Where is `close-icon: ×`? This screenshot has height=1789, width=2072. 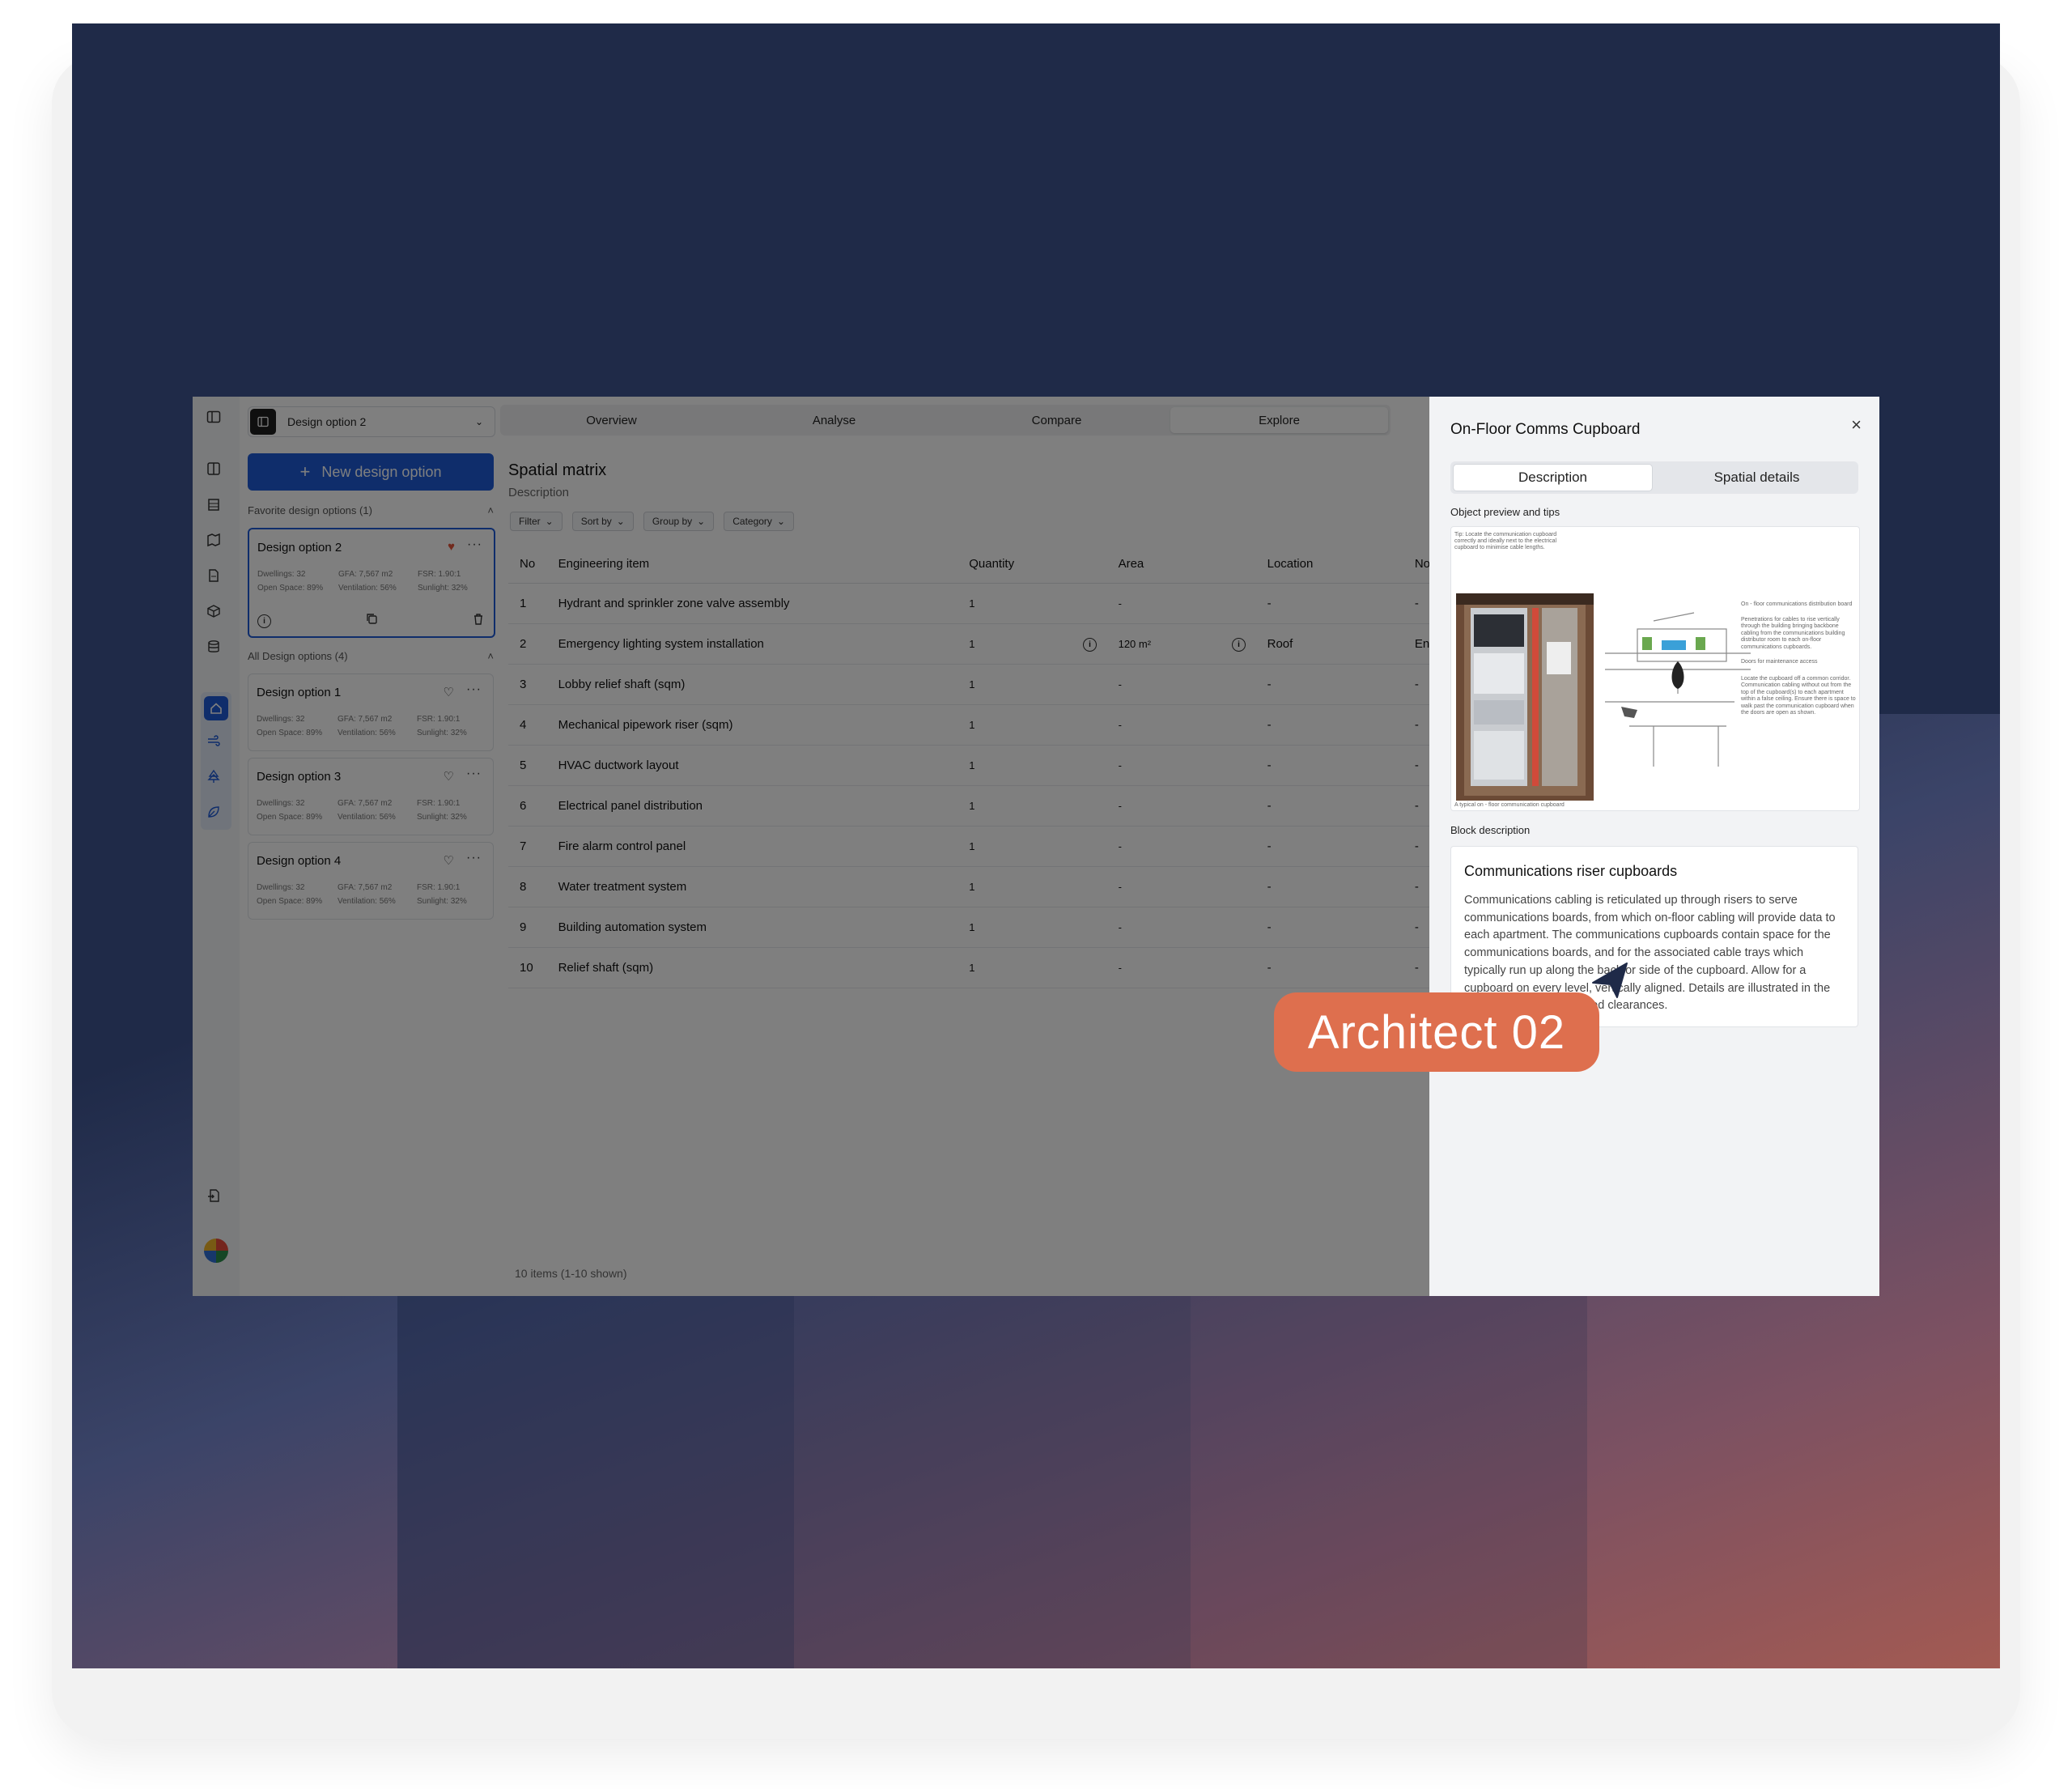
close-icon: × is located at coordinates (1856, 425).